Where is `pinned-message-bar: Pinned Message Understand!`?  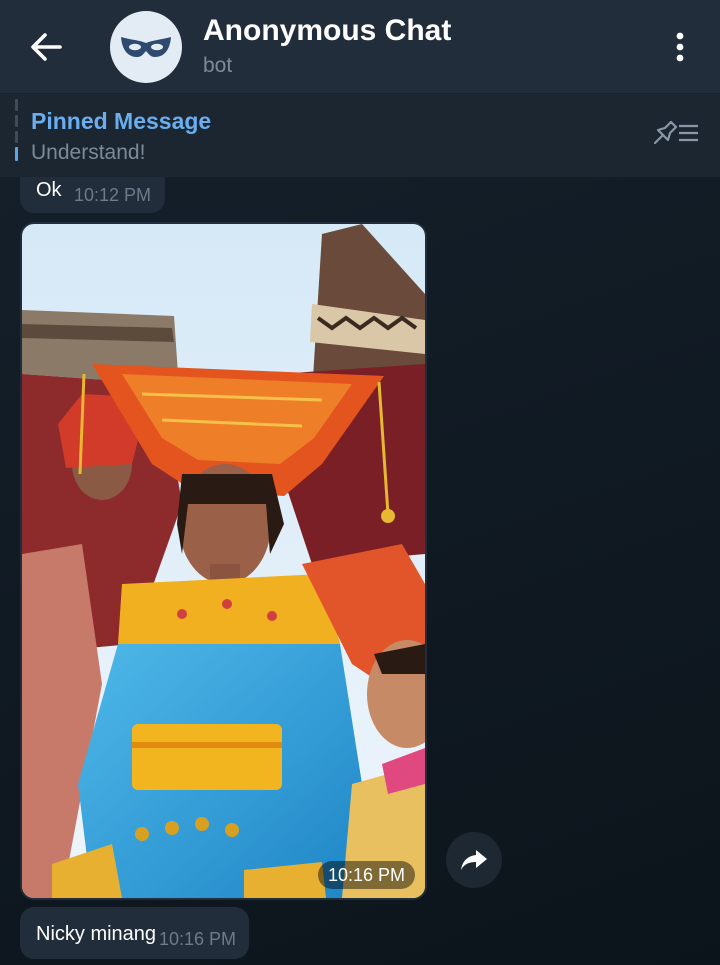
pinned-message-bar: Pinned Message Understand! is located at coordinates (360, 135).